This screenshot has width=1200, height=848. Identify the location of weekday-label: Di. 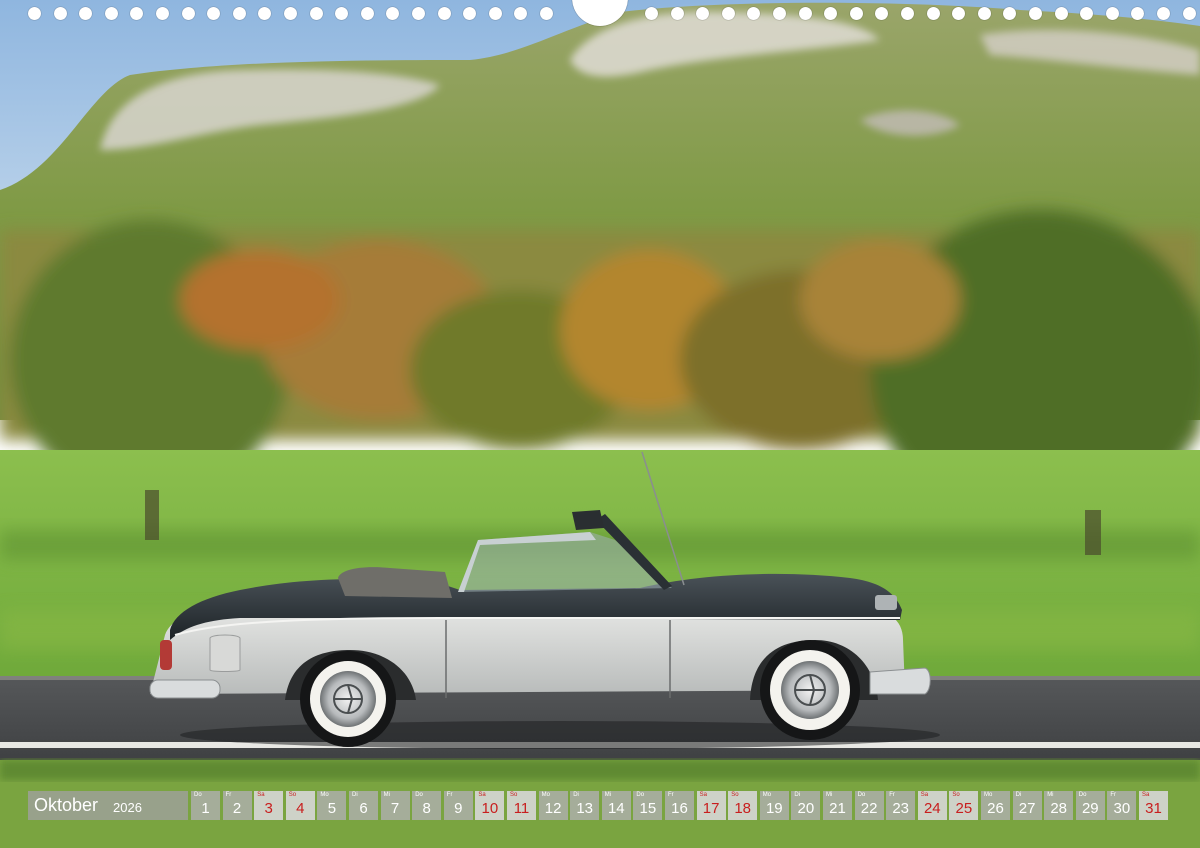
(355, 795).